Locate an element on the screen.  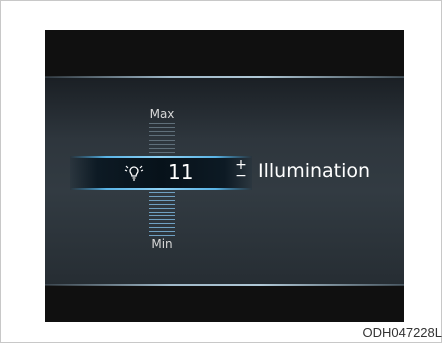
setting-title: Illumination is located at coordinates (314, 171).